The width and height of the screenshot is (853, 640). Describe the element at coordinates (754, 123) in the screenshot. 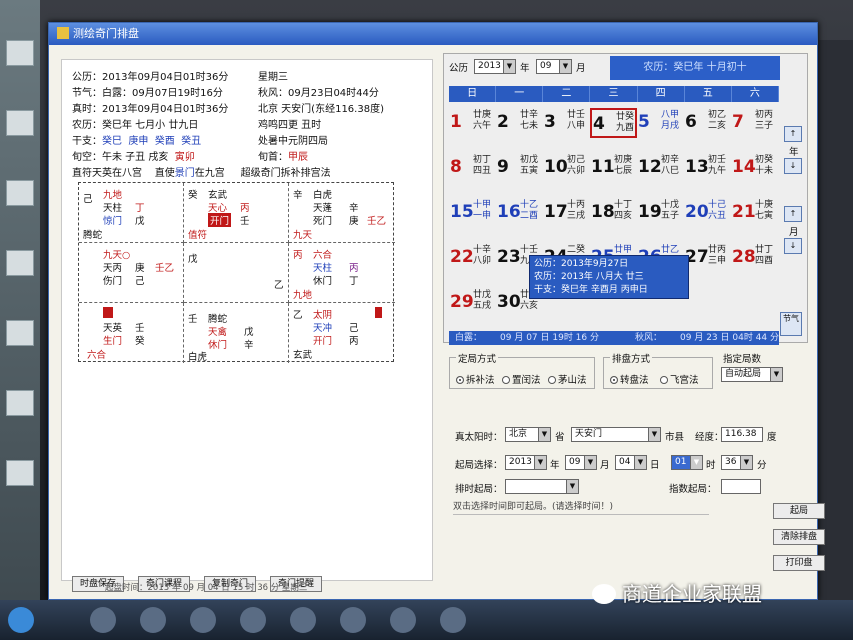

I see `calendar-day: 7 初丙 三子` at that location.